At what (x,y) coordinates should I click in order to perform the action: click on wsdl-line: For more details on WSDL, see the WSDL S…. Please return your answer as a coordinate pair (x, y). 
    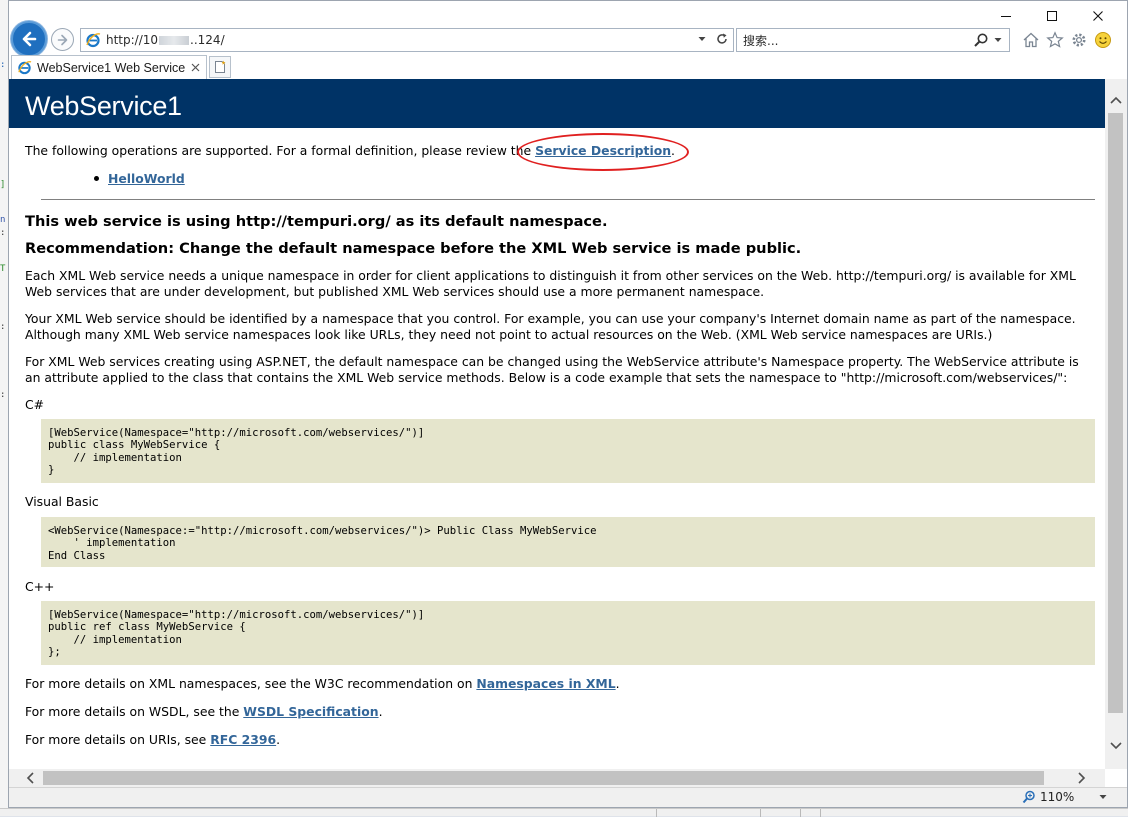
    Looking at the image, I should click on (204, 712).